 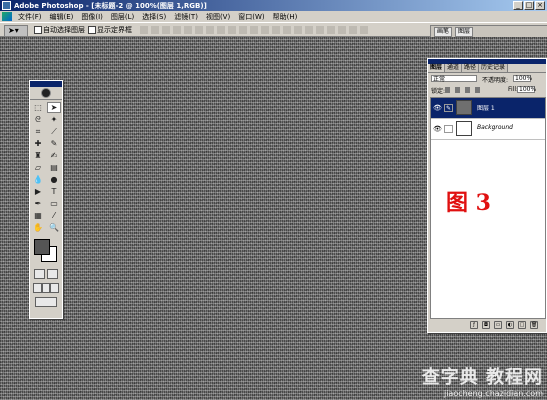 What do you see at coordinates (540, 5) in the screenshot?
I see `close-button: ×` at bounding box center [540, 5].